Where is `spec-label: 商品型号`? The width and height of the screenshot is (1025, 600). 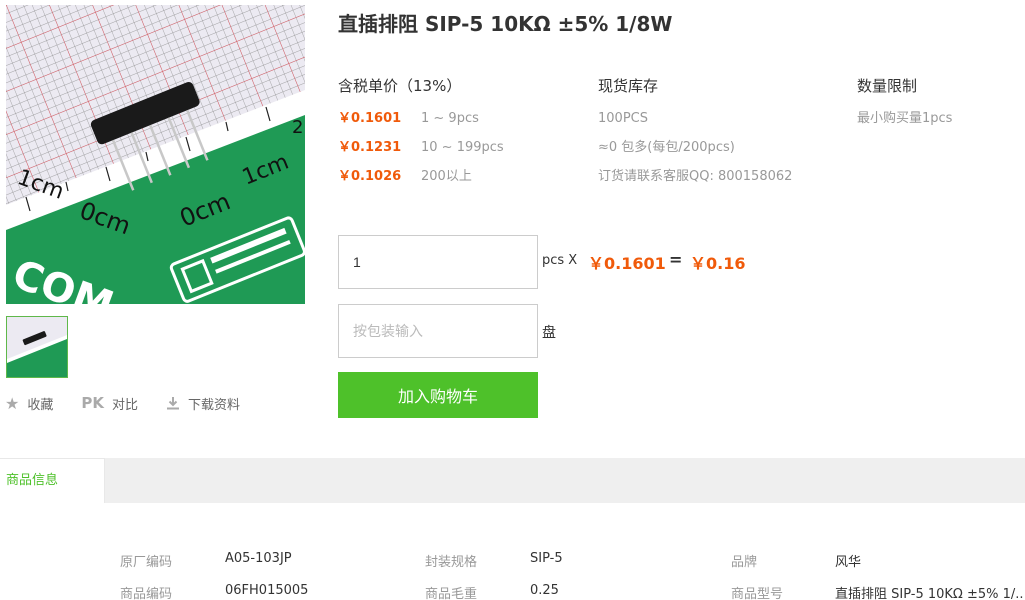 spec-label: 商品型号 is located at coordinates (757, 593).